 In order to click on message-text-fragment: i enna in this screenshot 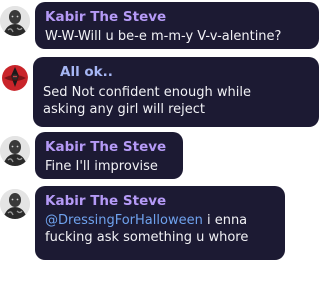, I will do `click(225, 220)`.